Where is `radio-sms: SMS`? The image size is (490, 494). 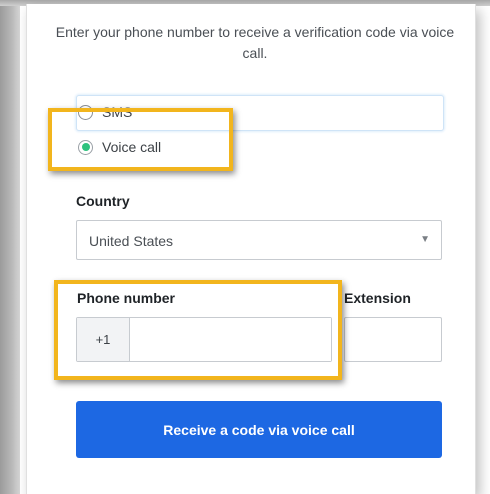
radio-sms: SMS is located at coordinates (105, 112).